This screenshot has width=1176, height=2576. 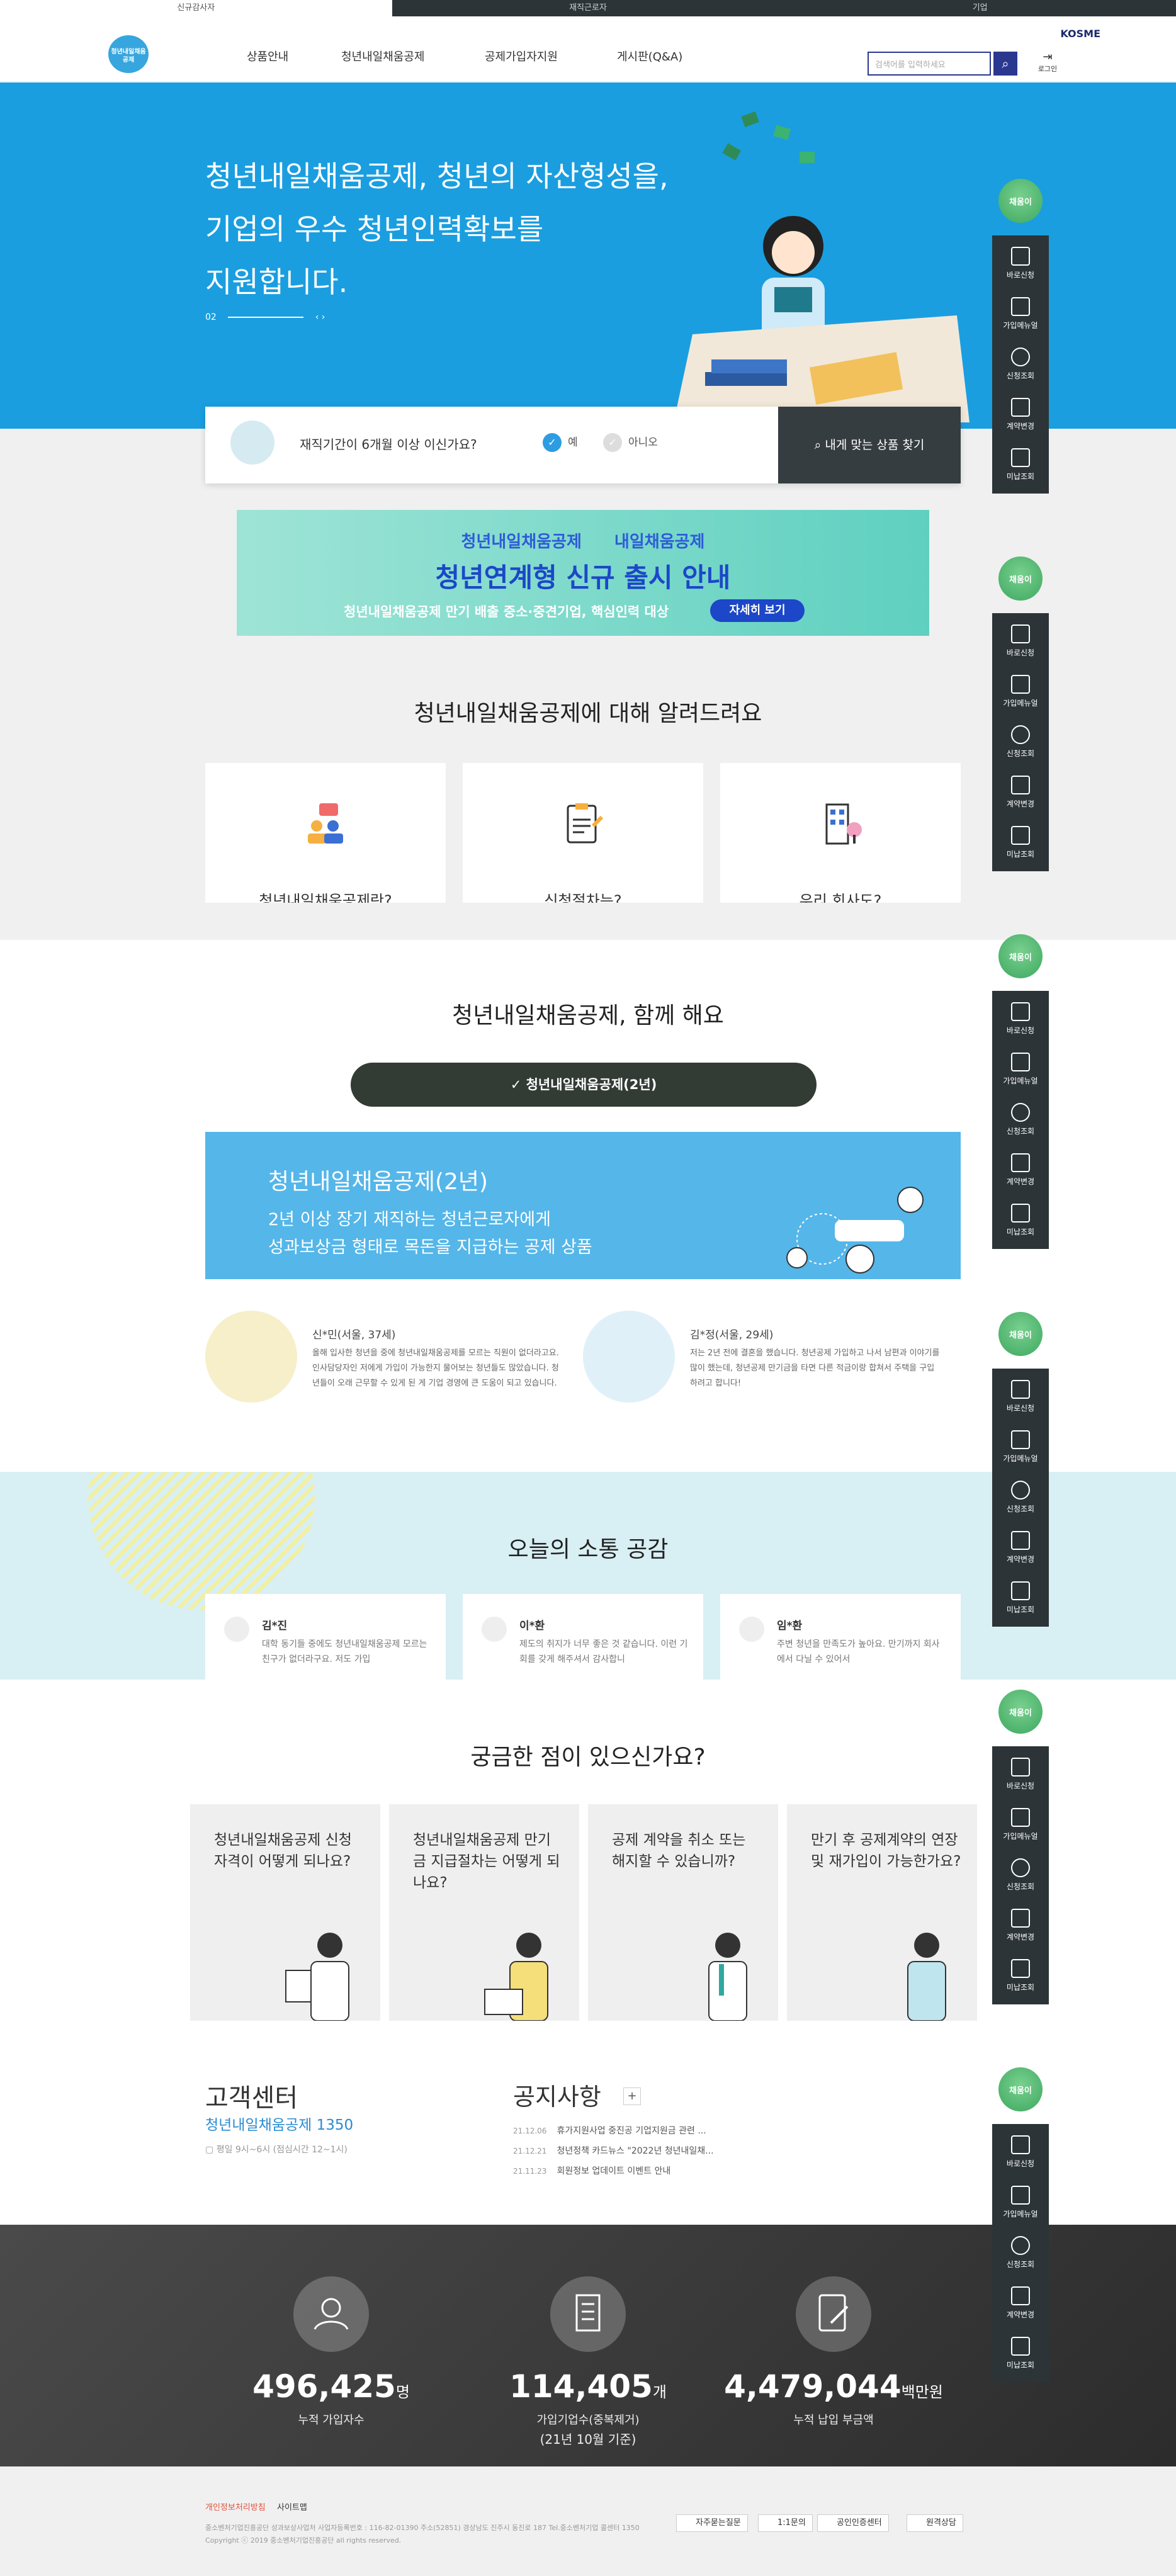 What do you see at coordinates (929, 64) in the screenshot?
I see `search-input: 검색어를 입력하세요` at bounding box center [929, 64].